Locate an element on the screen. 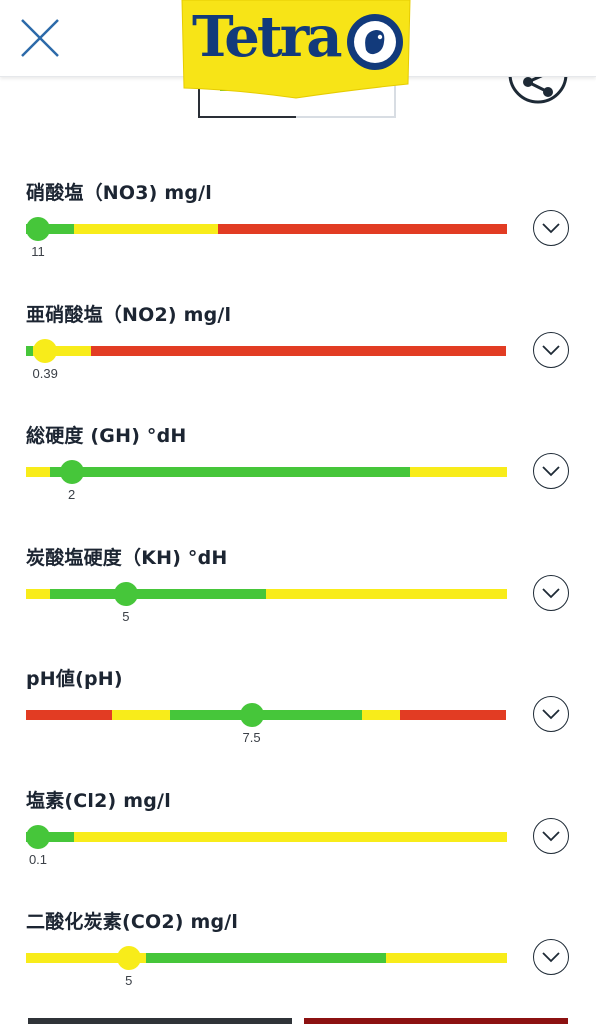  parameter-label: 総硬度 (GH) °dH is located at coordinates (106, 436).